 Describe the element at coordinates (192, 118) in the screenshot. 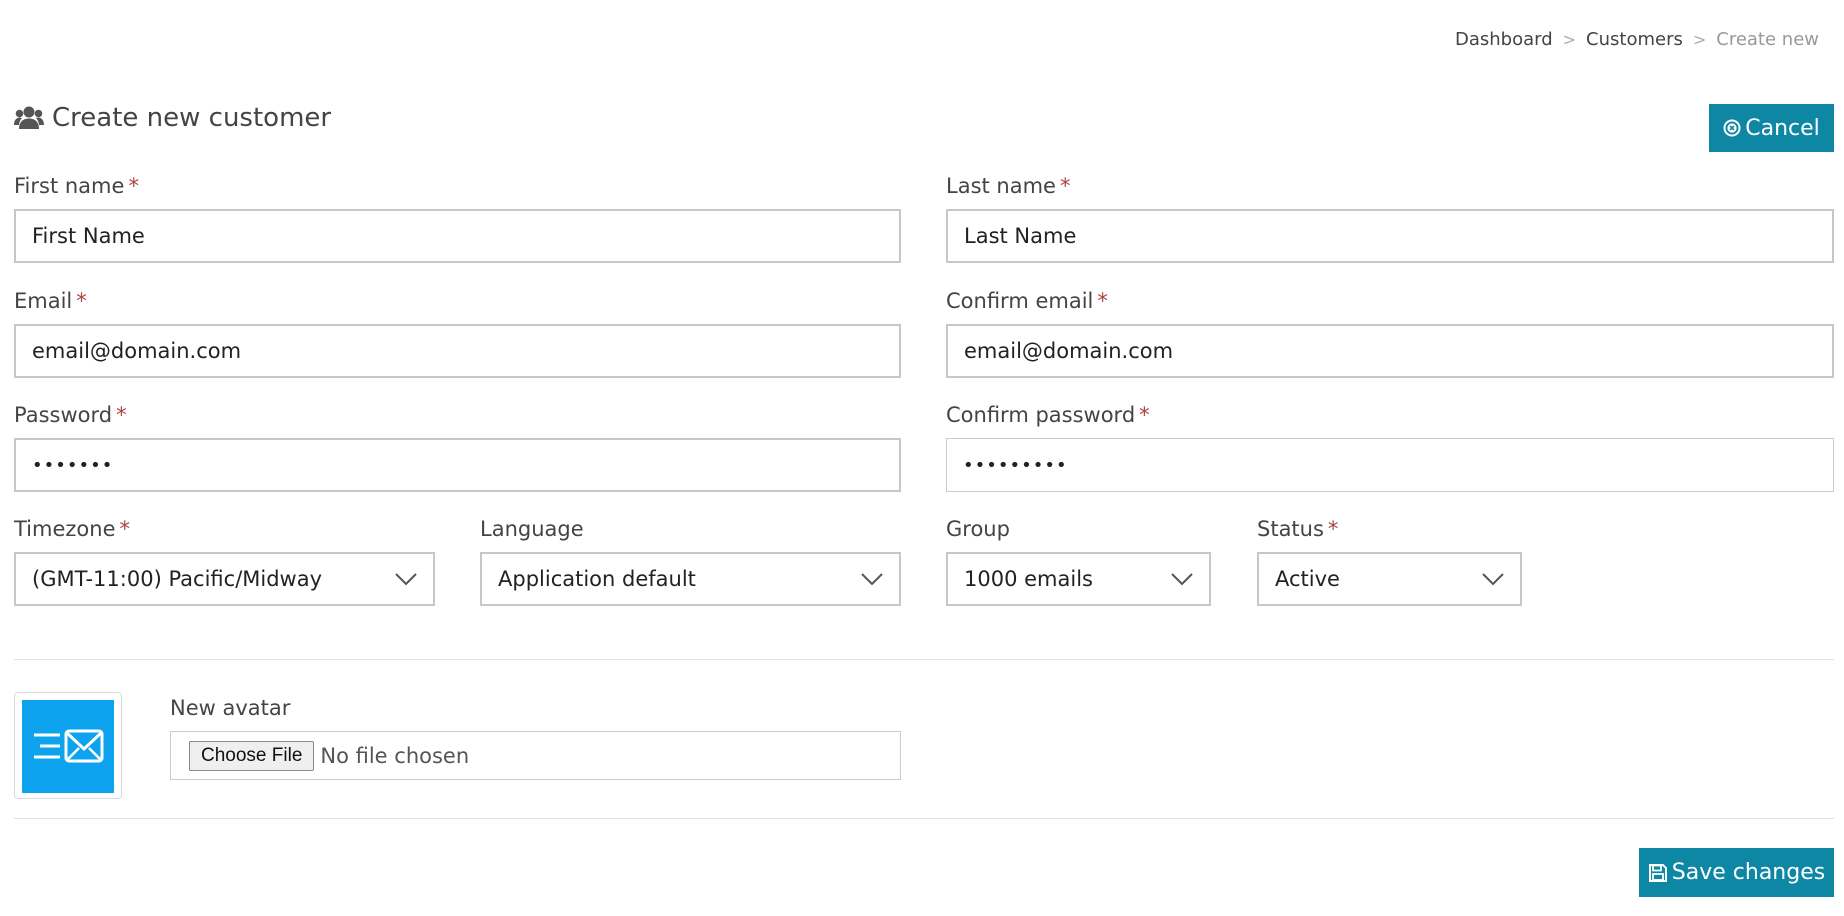

I see `page-title-text: Create new customer` at that location.